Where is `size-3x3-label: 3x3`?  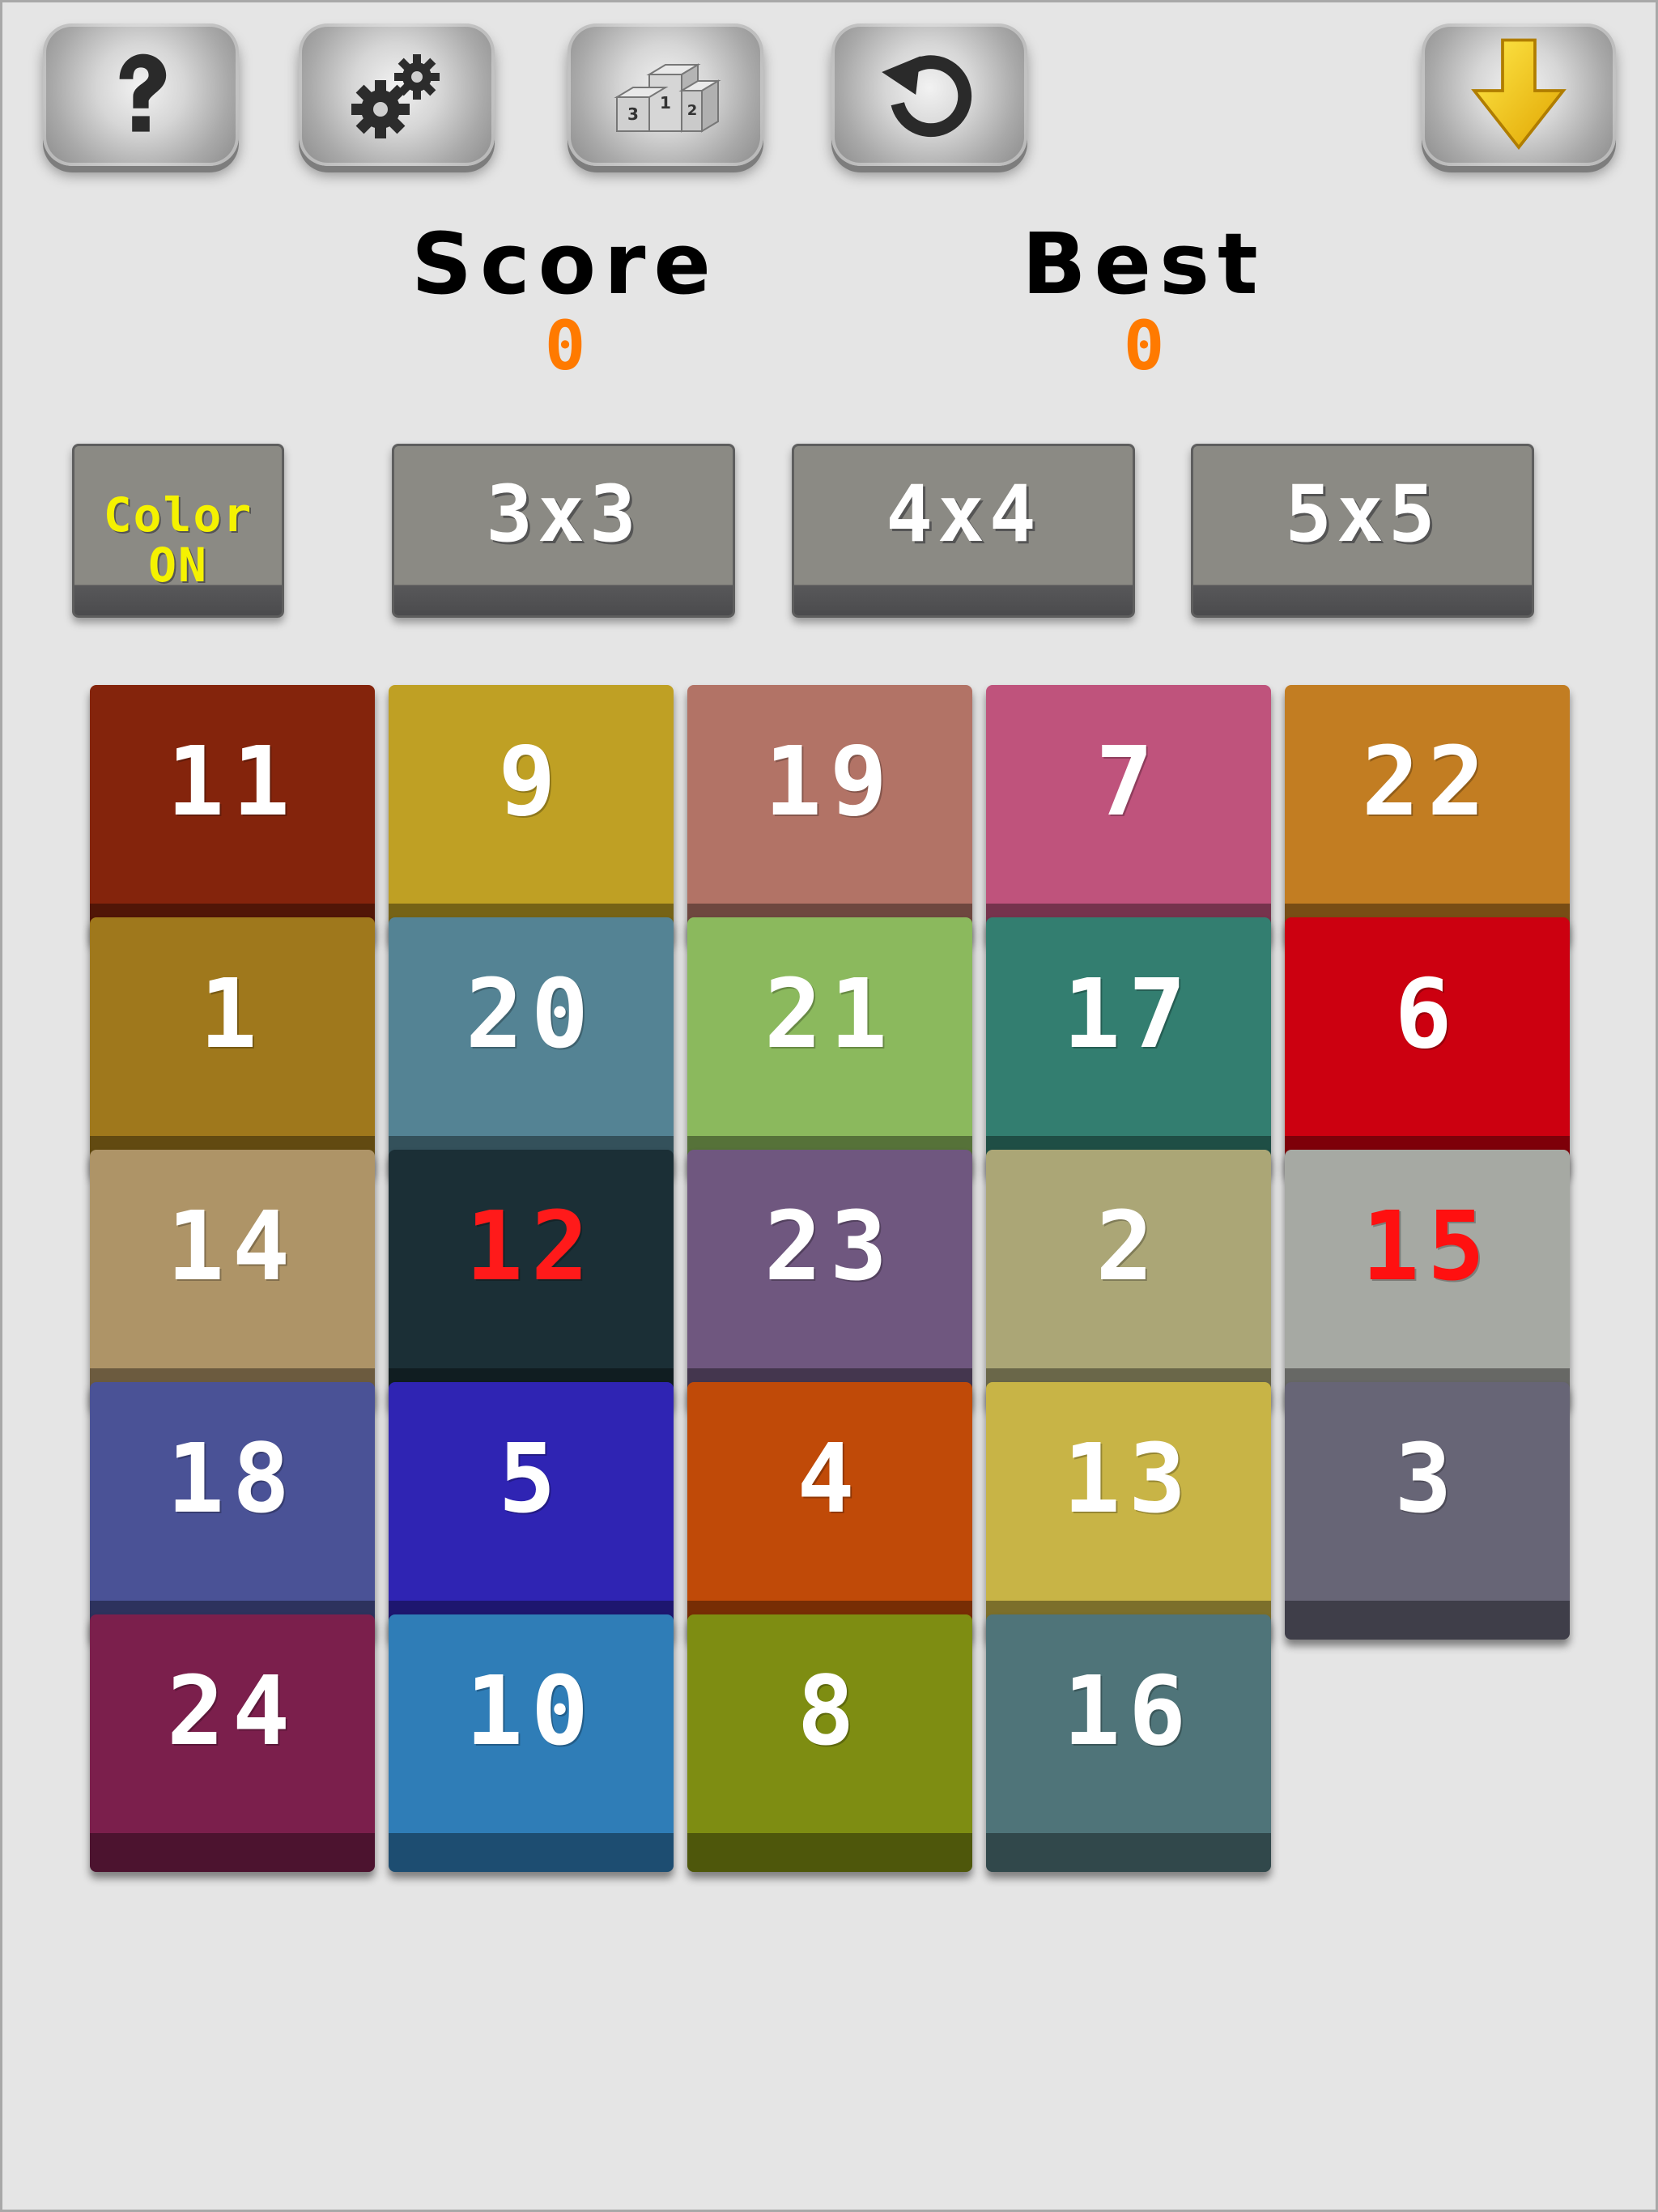
size-3x3-label: 3x3 is located at coordinates (563, 514).